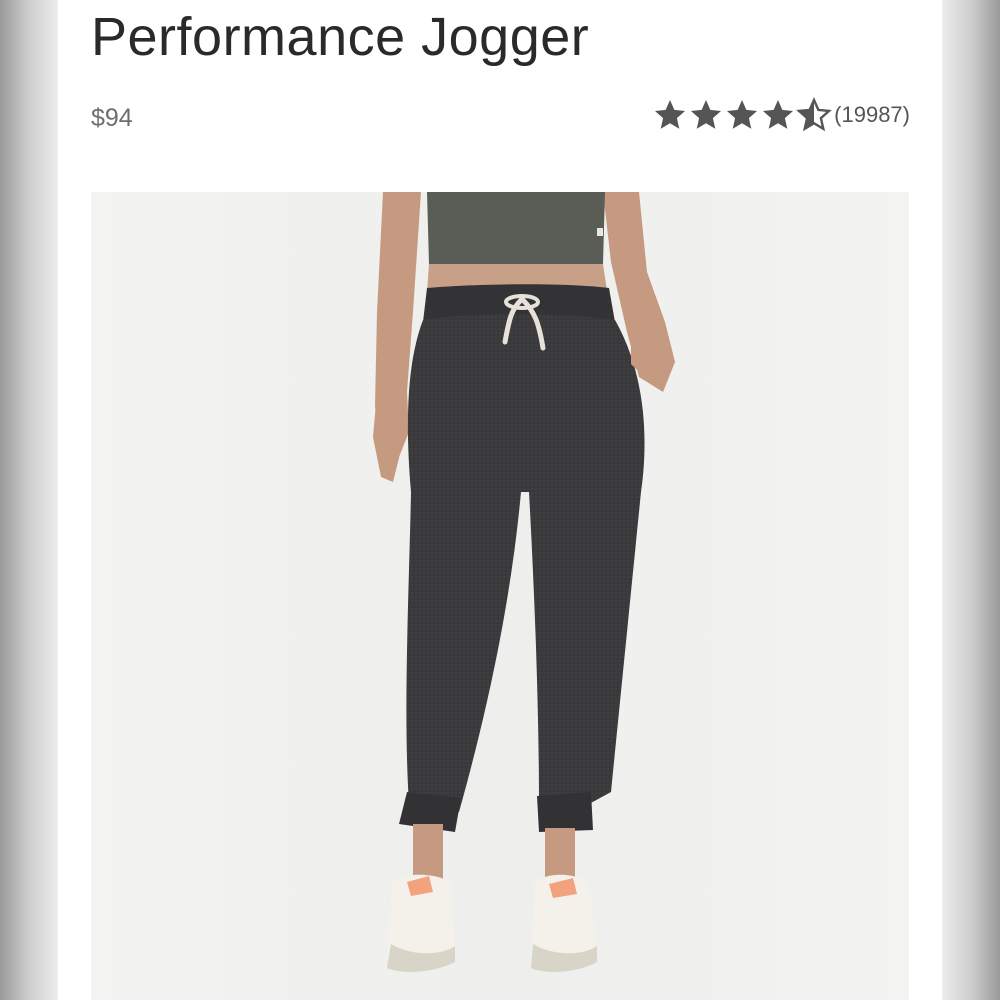 The width and height of the screenshot is (1000, 1000). What do you see at coordinates (112, 118) in the screenshot?
I see `product-price: $94` at bounding box center [112, 118].